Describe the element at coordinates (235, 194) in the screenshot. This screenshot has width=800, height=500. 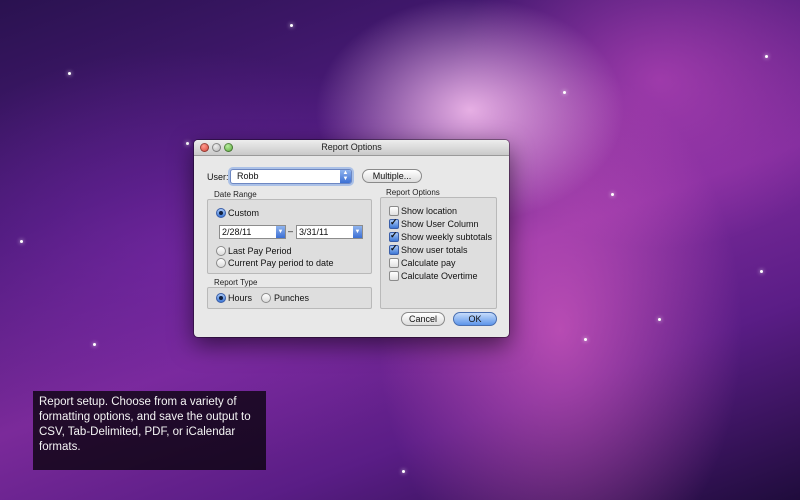
I see `date-range-title: Date Range` at that location.